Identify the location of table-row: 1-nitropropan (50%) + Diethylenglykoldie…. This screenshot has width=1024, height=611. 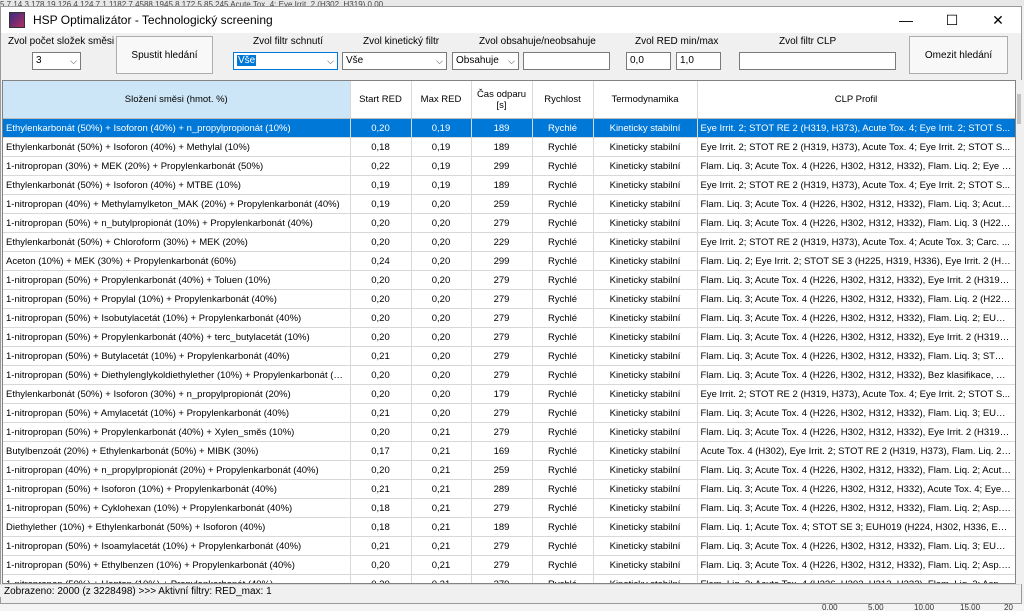
(509, 375).